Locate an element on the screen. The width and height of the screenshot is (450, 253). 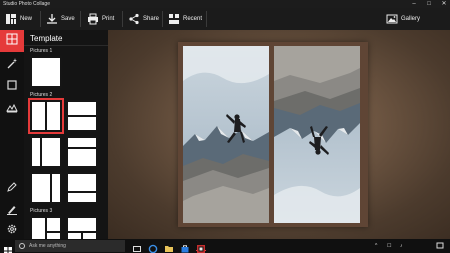
pencil-icon is located at coordinates (12, 189).